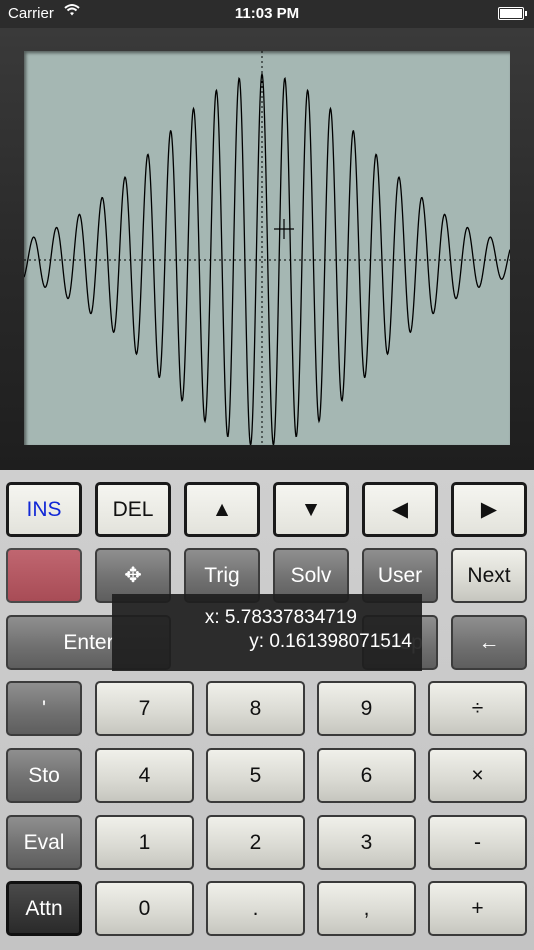  Describe the element at coordinates (144, 842) in the screenshot. I see `digit-1-key: 1` at that location.